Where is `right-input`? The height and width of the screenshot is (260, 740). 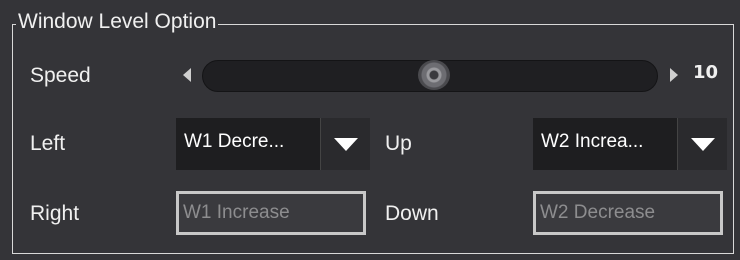
right-input is located at coordinates (271, 213).